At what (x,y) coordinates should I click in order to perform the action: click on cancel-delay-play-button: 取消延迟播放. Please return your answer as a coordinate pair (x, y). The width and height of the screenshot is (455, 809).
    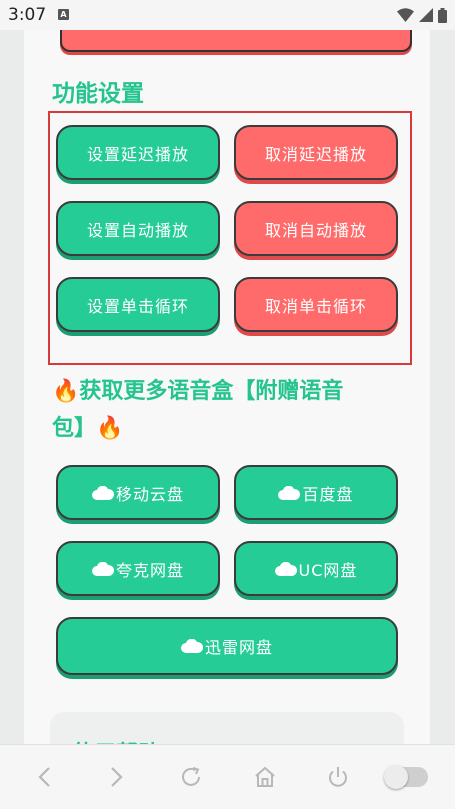
    Looking at the image, I should click on (316, 152).